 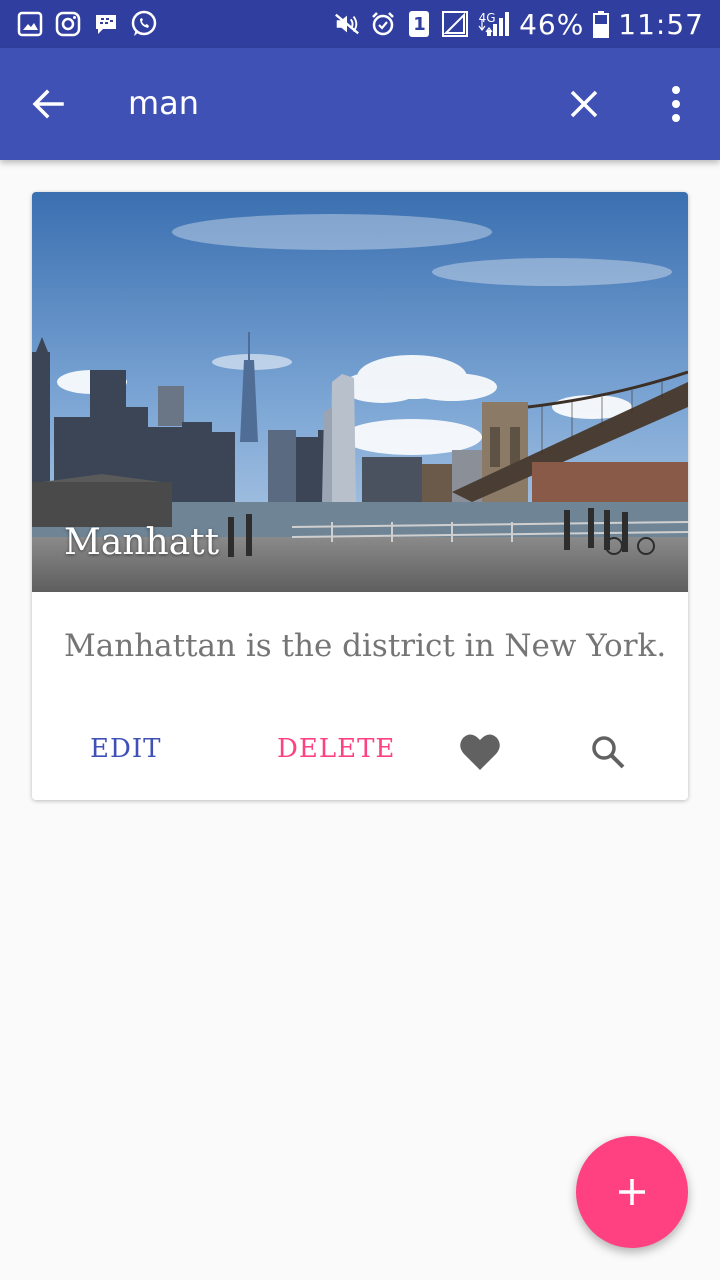 What do you see at coordinates (87, 24) in the screenshot?
I see `notification-icons` at bounding box center [87, 24].